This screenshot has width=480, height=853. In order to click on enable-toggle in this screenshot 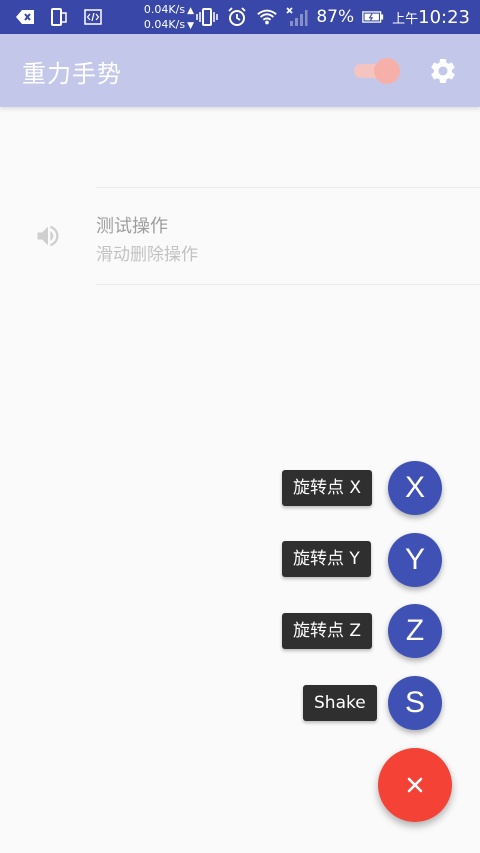, I will do `click(376, 71)`.